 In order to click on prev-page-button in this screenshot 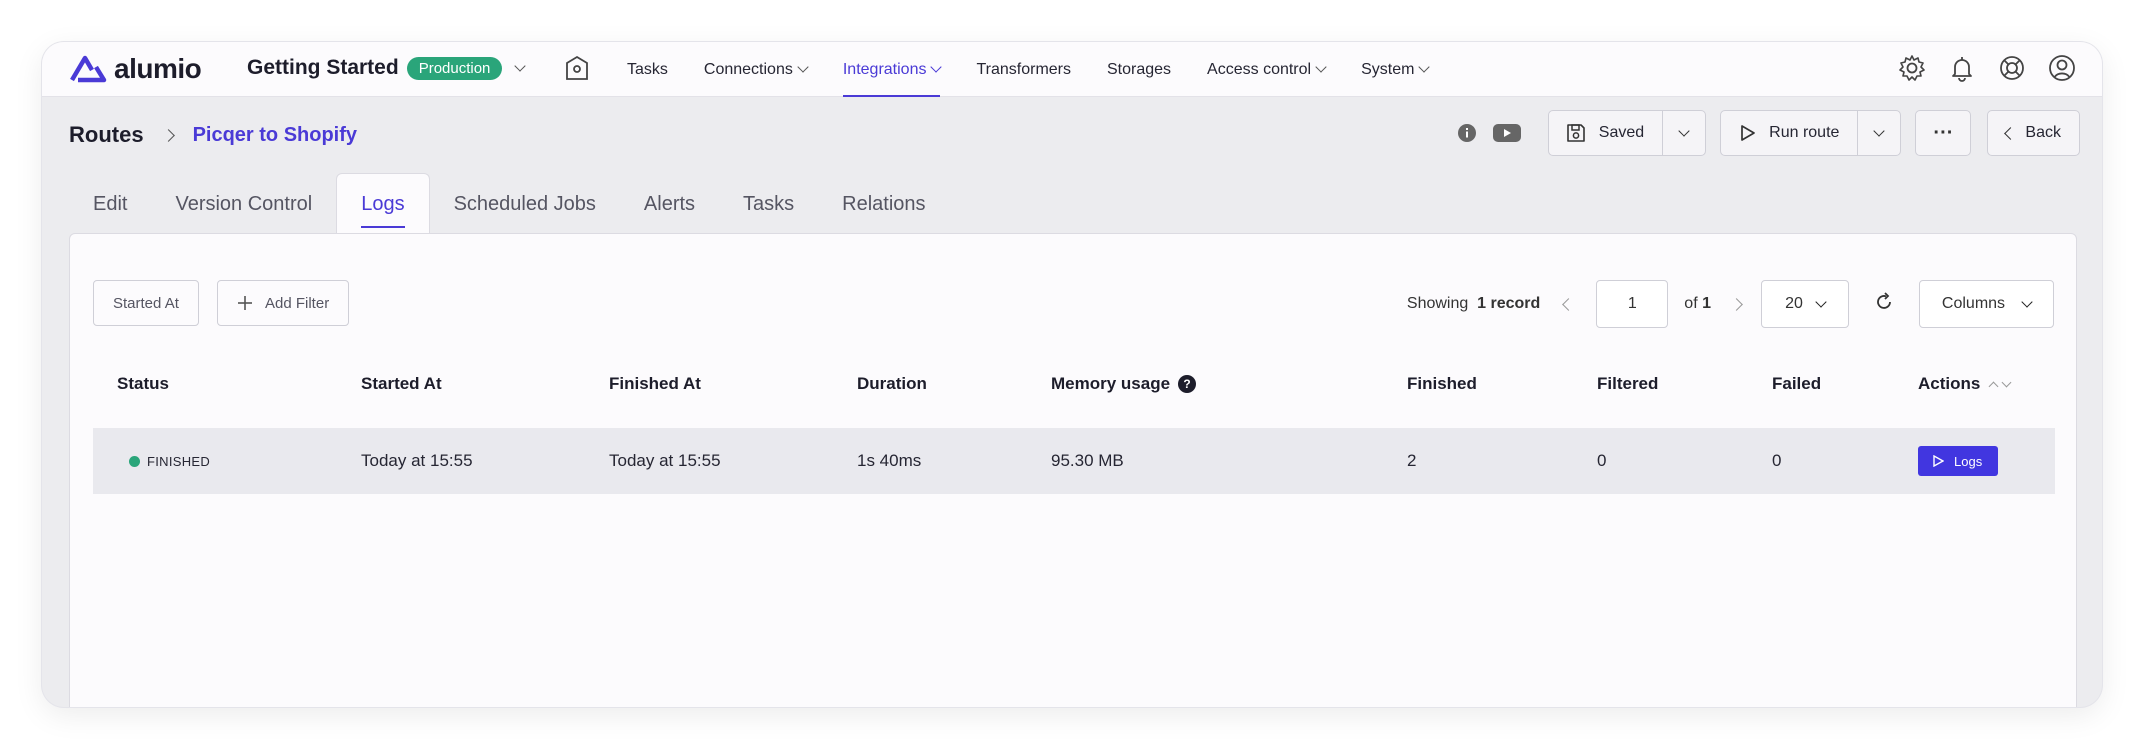, I will do `click(1568, 304)`.